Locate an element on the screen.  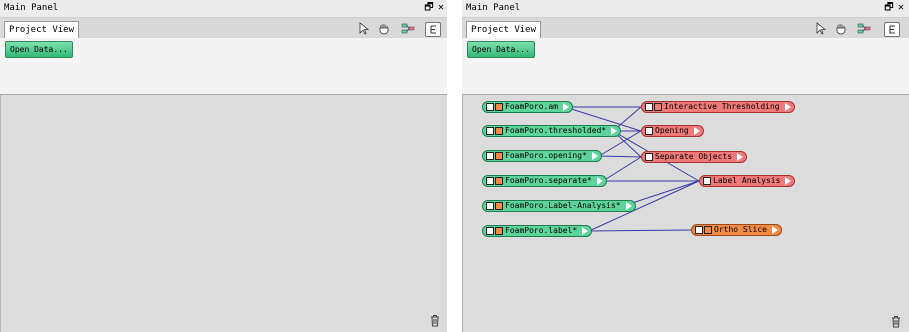
node-label: FoamPoro.separate* is located at coordinates (548, 180).